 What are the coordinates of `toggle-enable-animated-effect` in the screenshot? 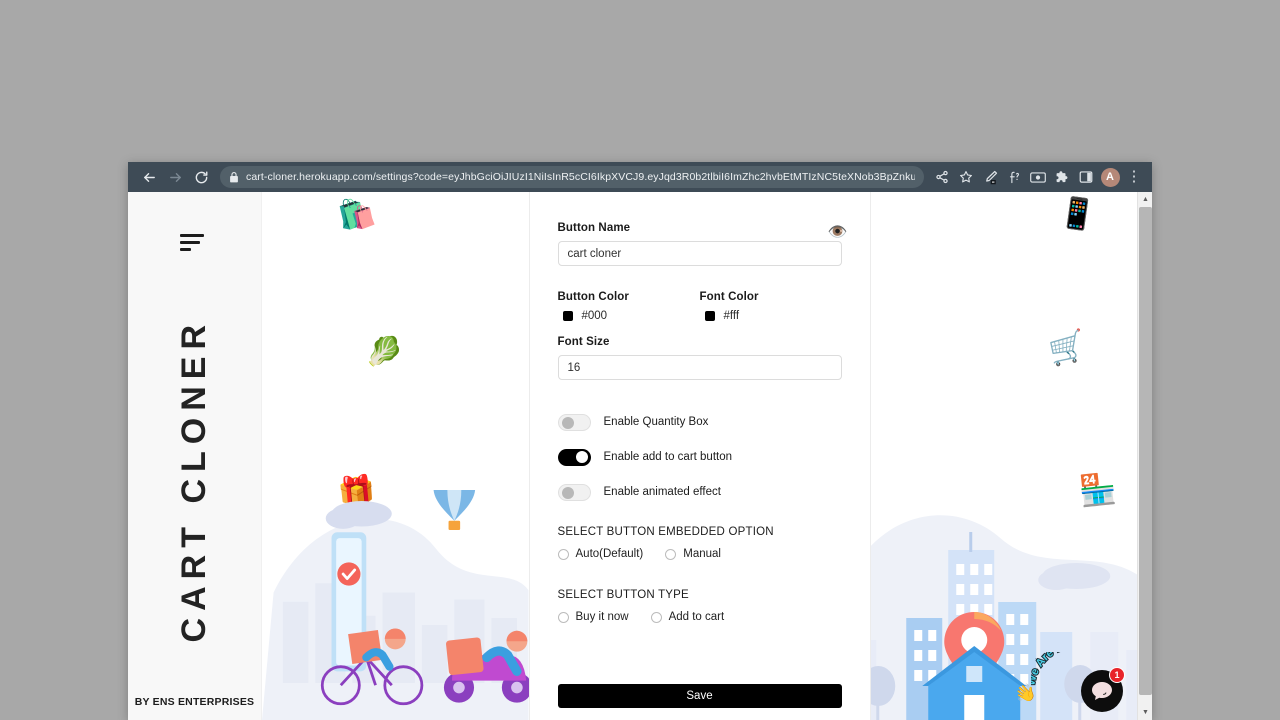 It's located at (574, 492).